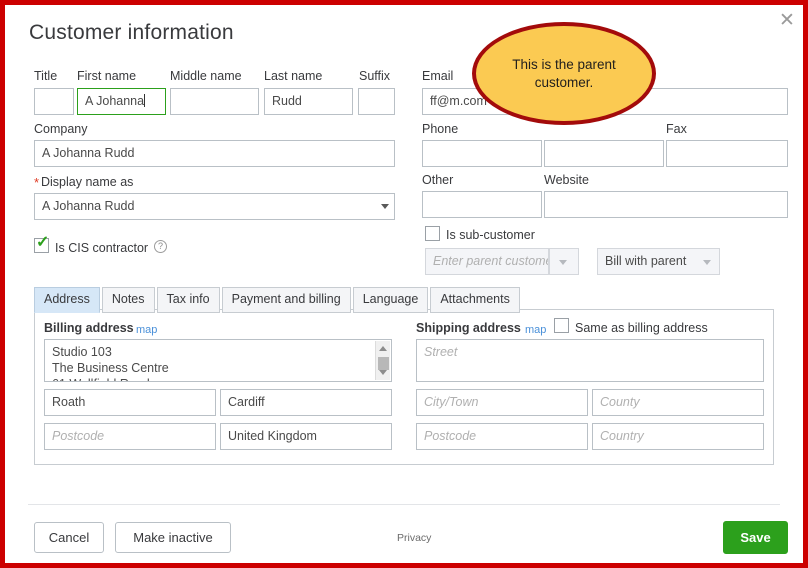  I want to click on check-icon: ✓, so click(43, 242).